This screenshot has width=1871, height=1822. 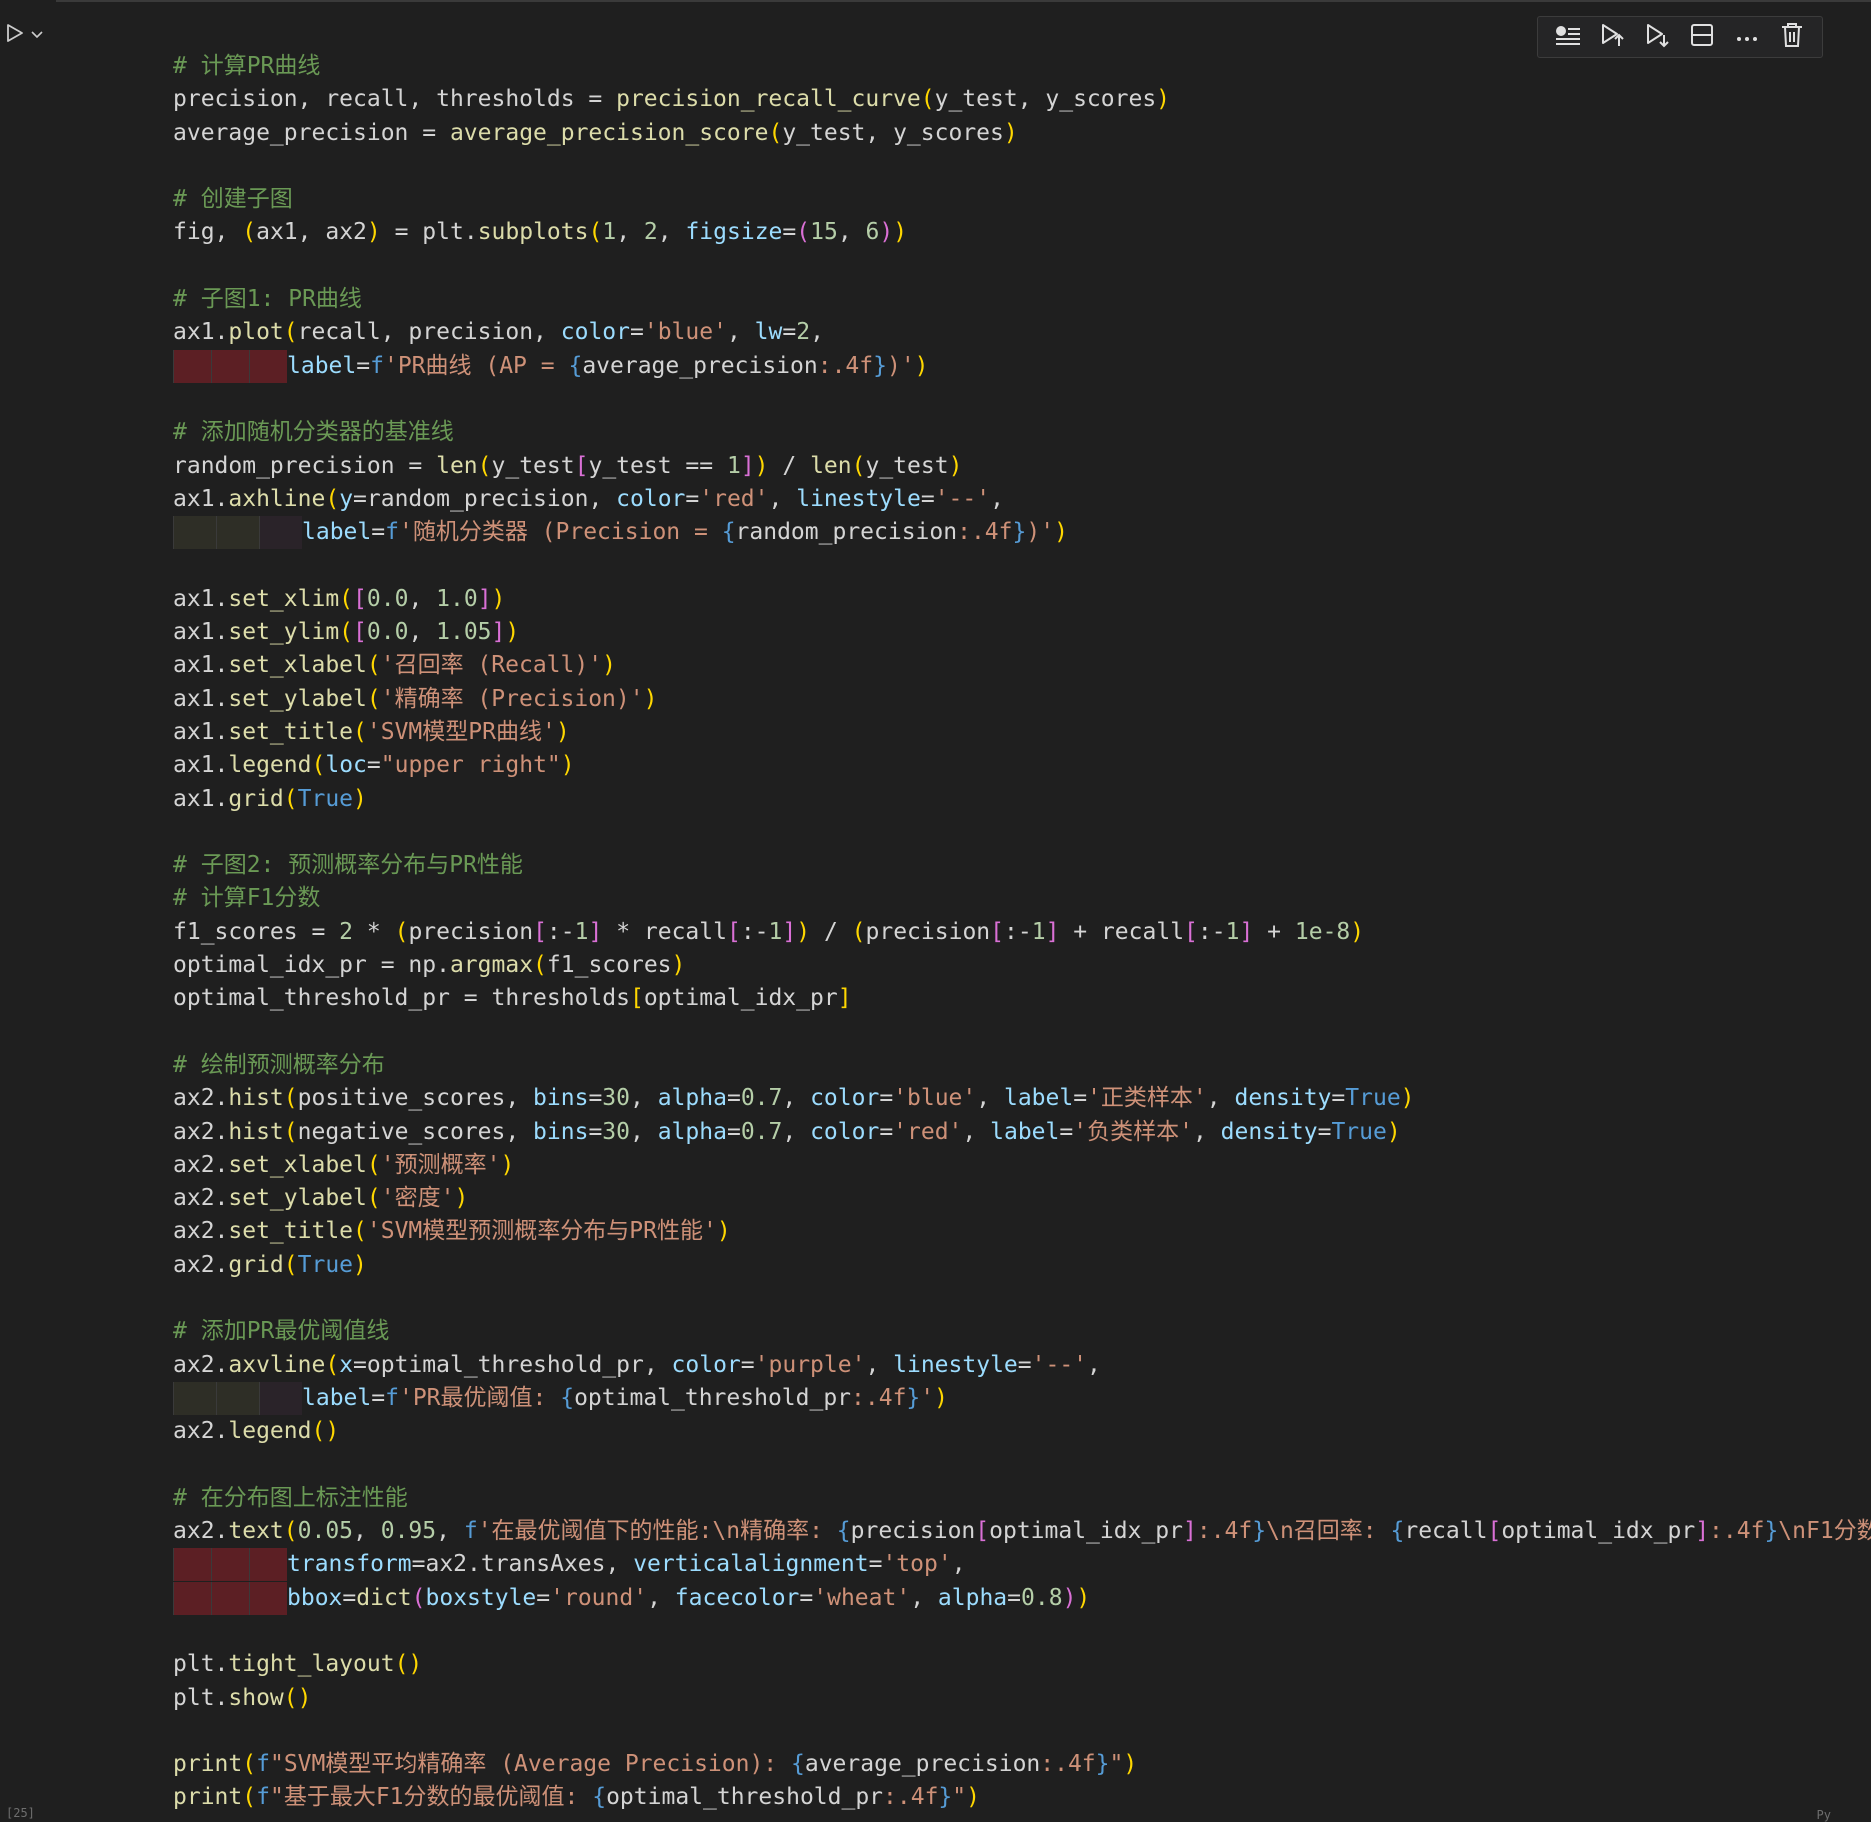 What do you see at coordinates (256, 332) in the screenshot?
I see `code-token: plot` at bounding box center [256, 332].